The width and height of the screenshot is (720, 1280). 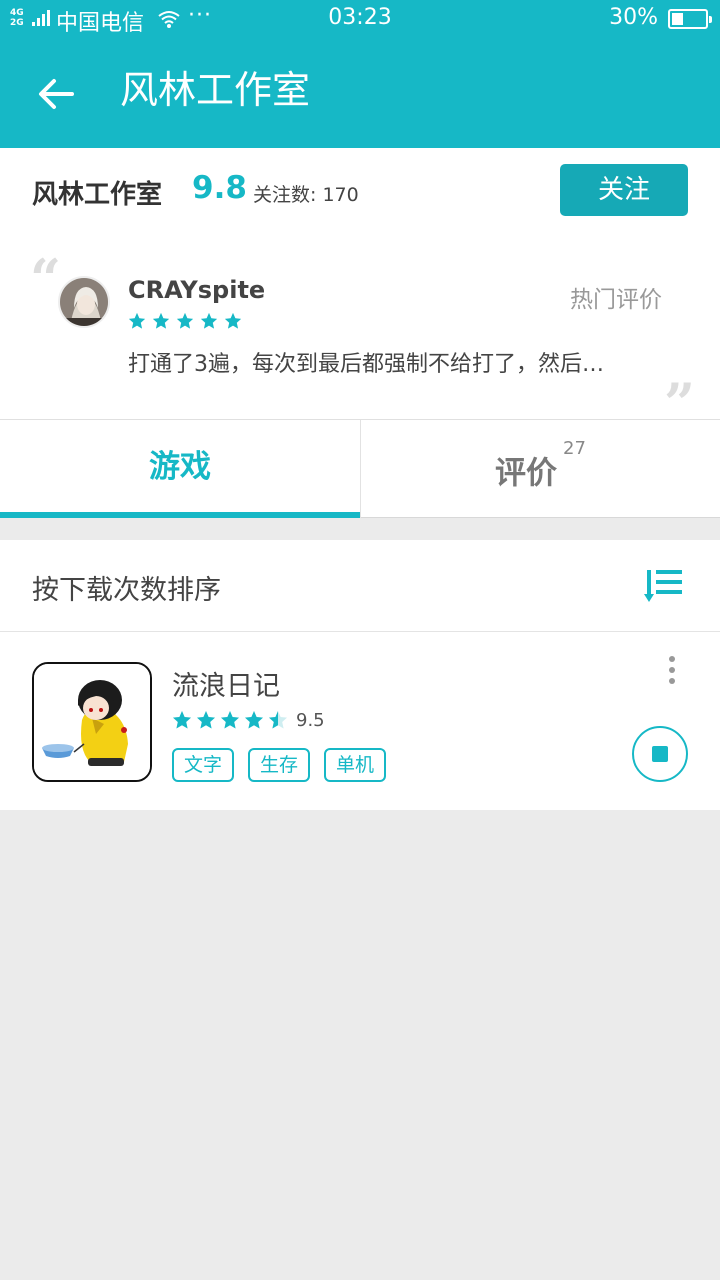 What do you see at coordinates (219, 188) in the screenshot?
I see `studio-score: 9.8` at bounding box center [219, 188].